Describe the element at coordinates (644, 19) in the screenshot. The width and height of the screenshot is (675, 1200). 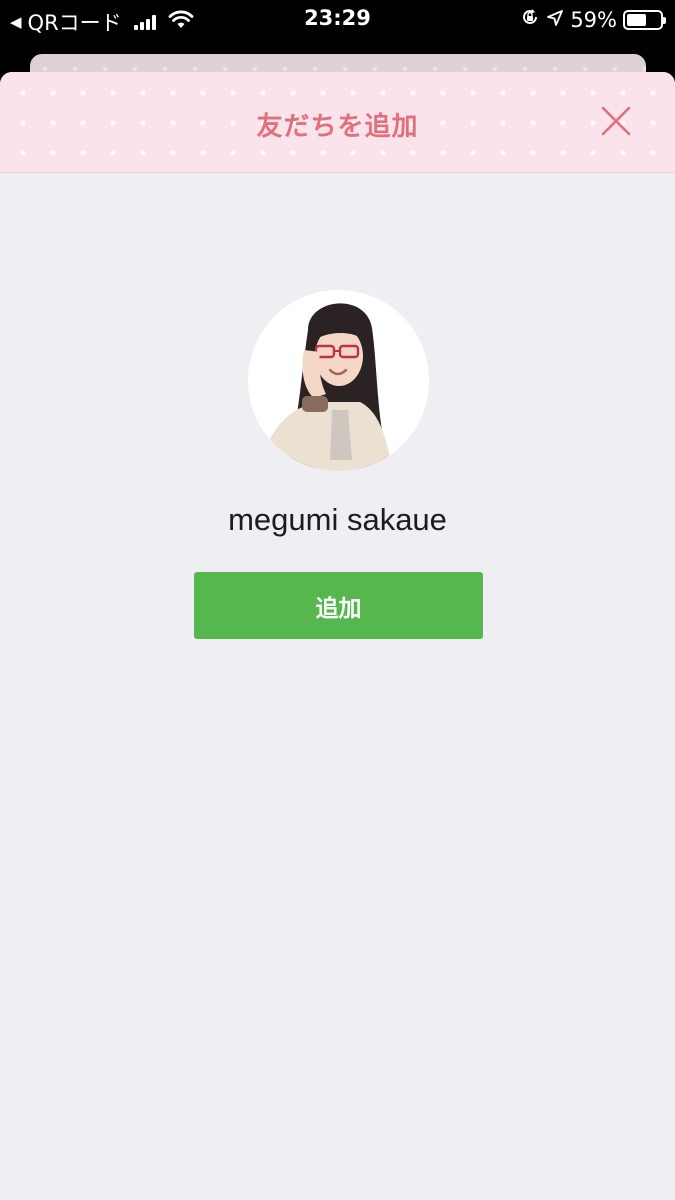
I see `battery-icon` at that location.